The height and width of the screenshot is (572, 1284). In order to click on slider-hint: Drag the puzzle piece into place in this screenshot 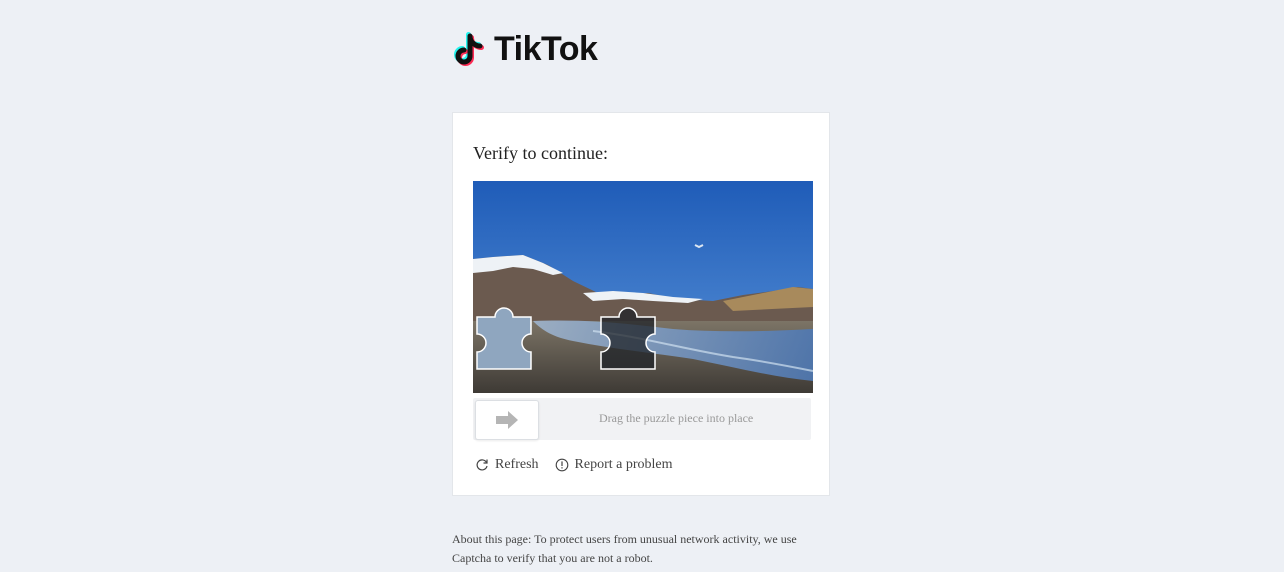, I will do `click(676, 418)`.